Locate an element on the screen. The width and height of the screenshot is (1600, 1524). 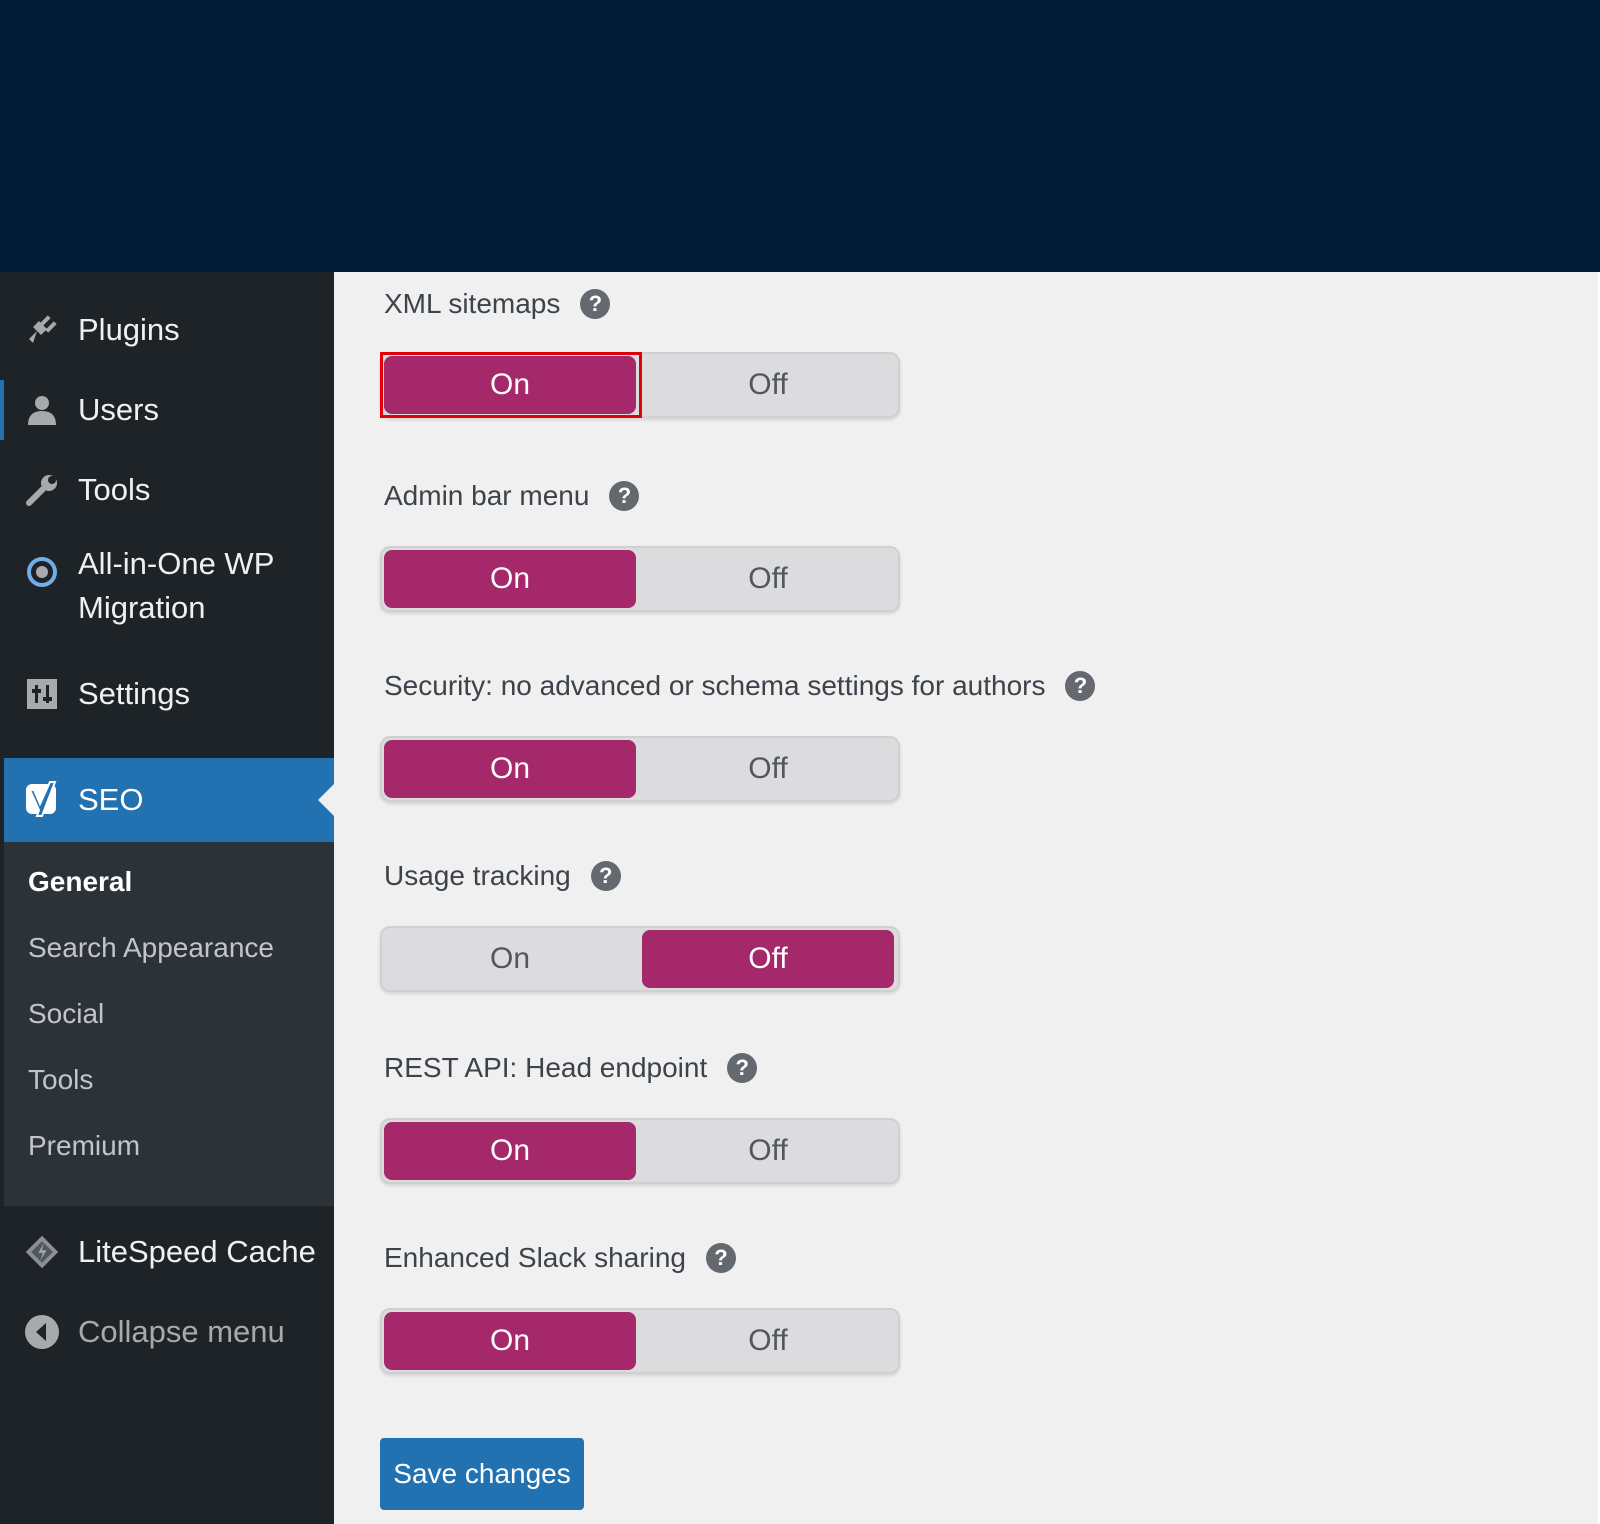
setting-label: Admin bar menu is located at coordinates (487, 495).